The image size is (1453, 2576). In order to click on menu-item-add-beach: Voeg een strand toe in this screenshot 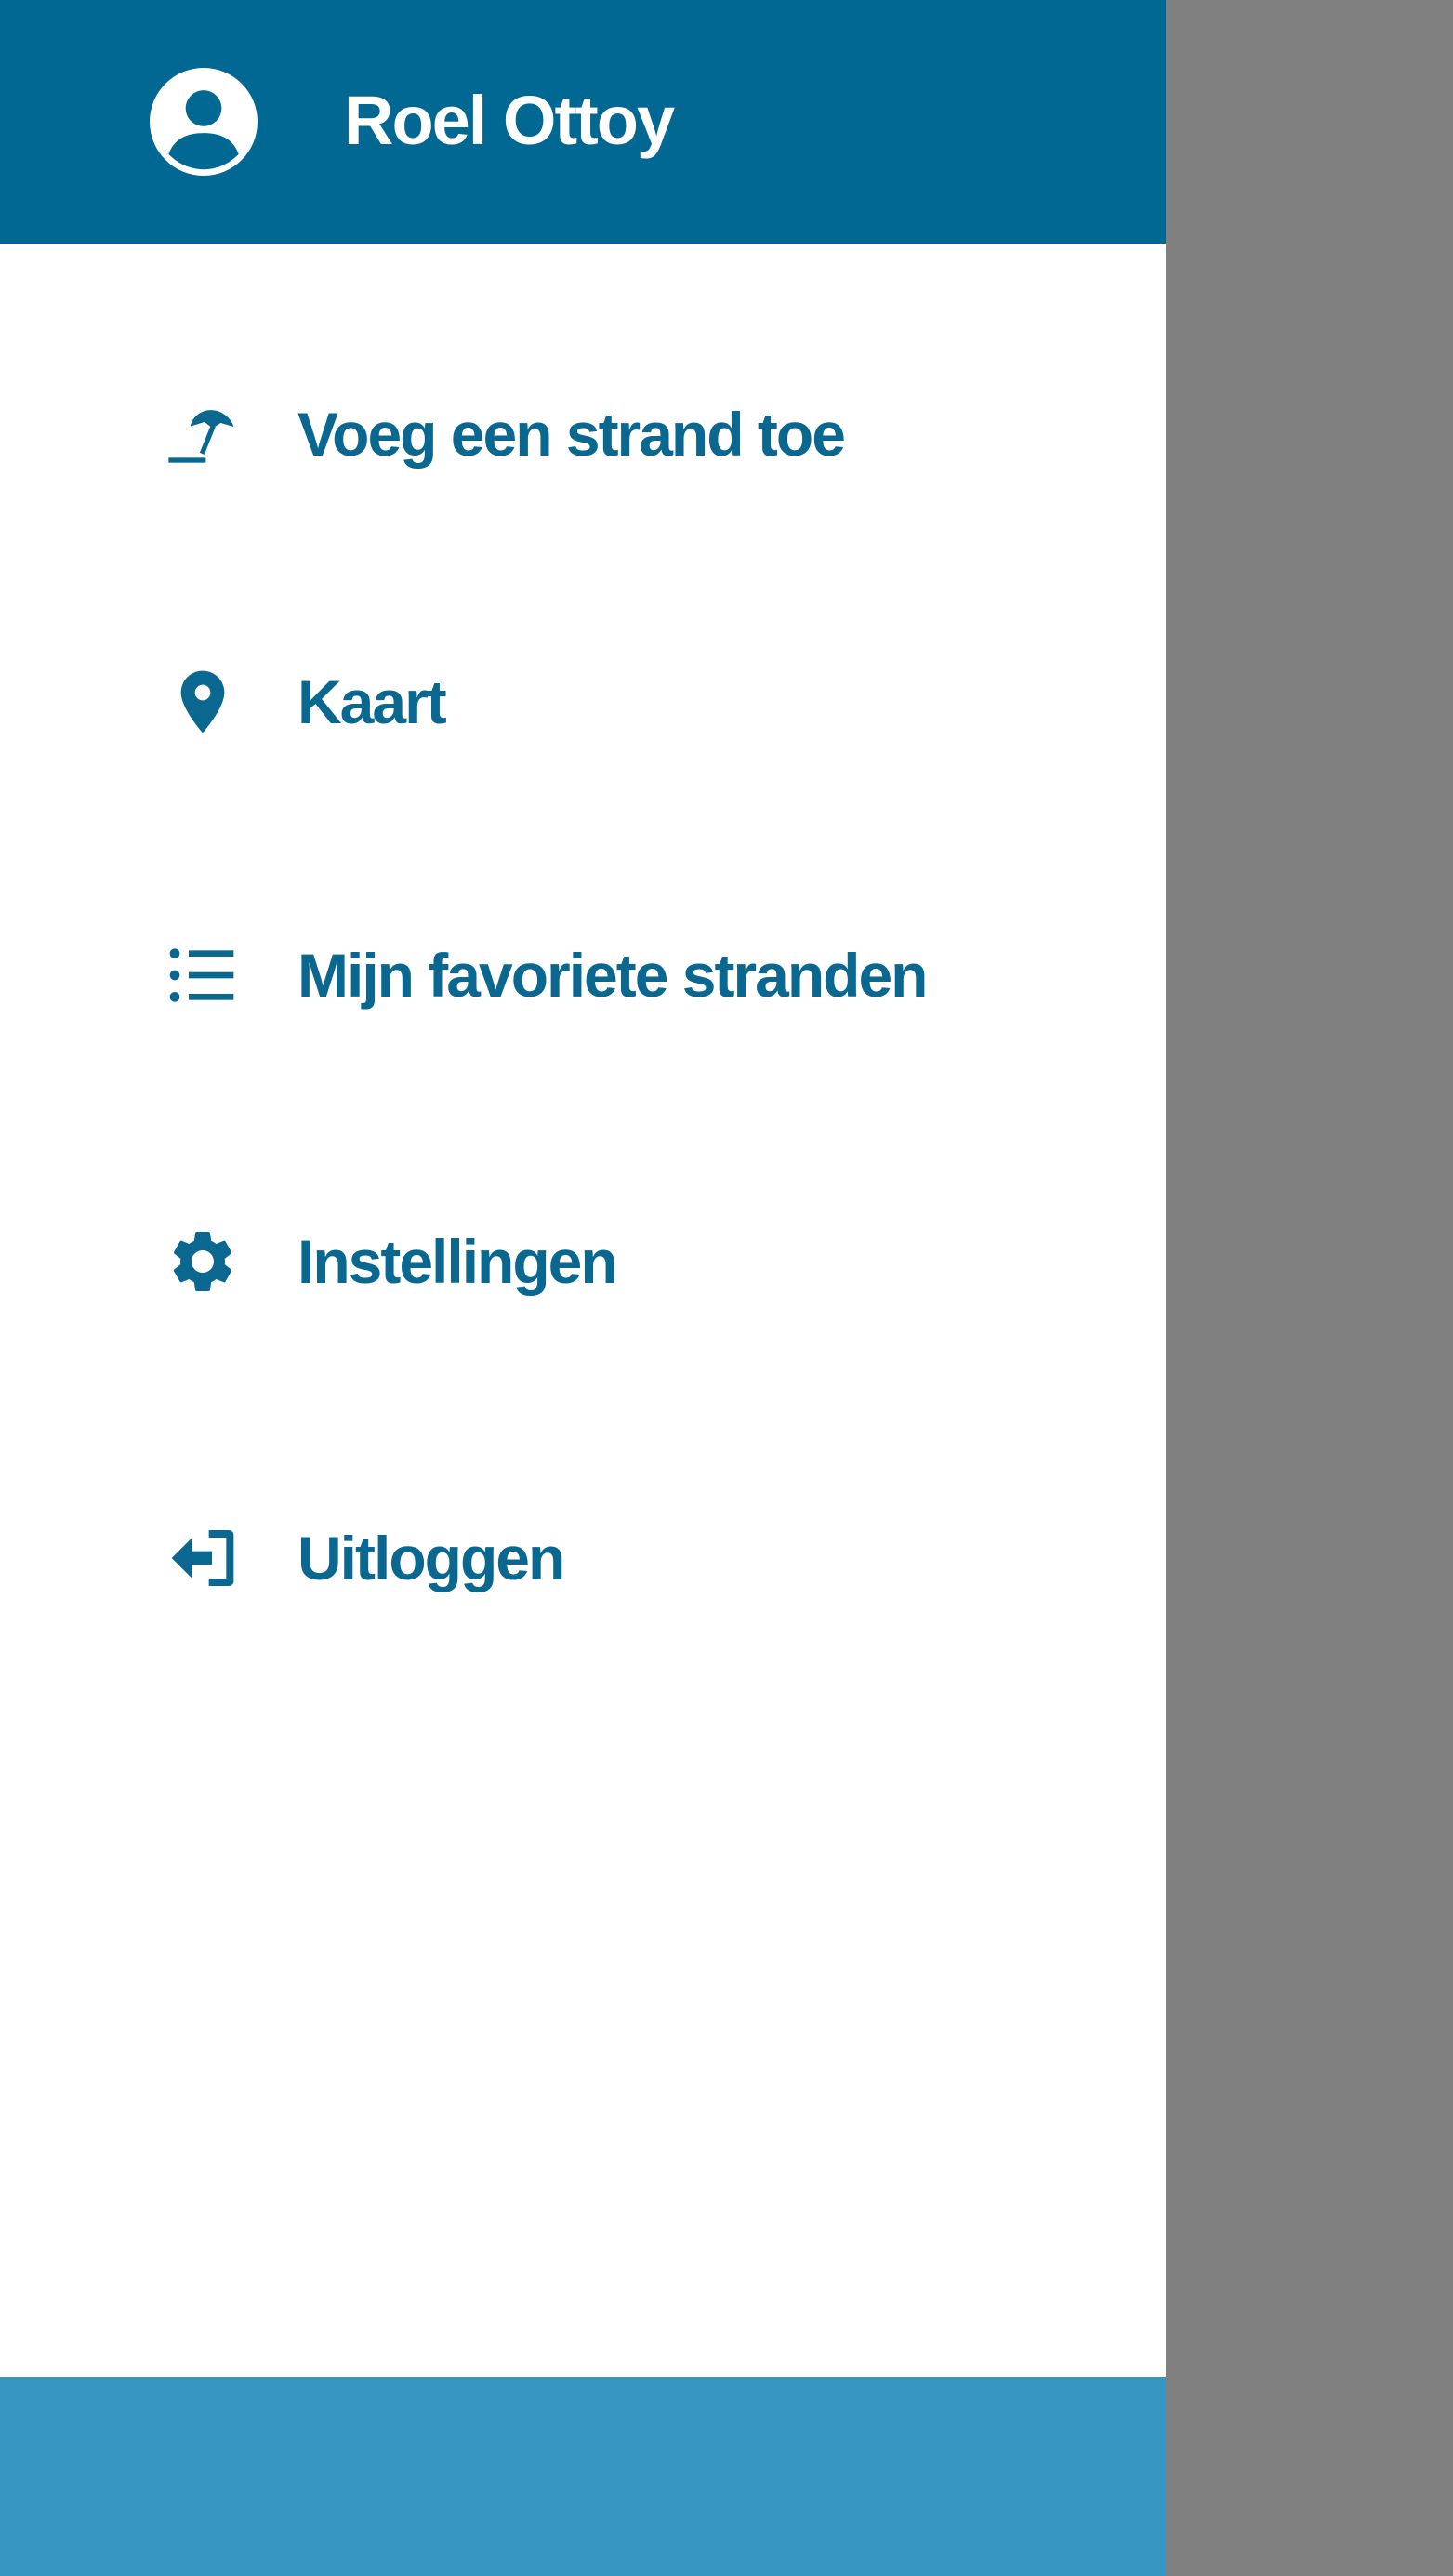, I will do `click(583, 434)`.